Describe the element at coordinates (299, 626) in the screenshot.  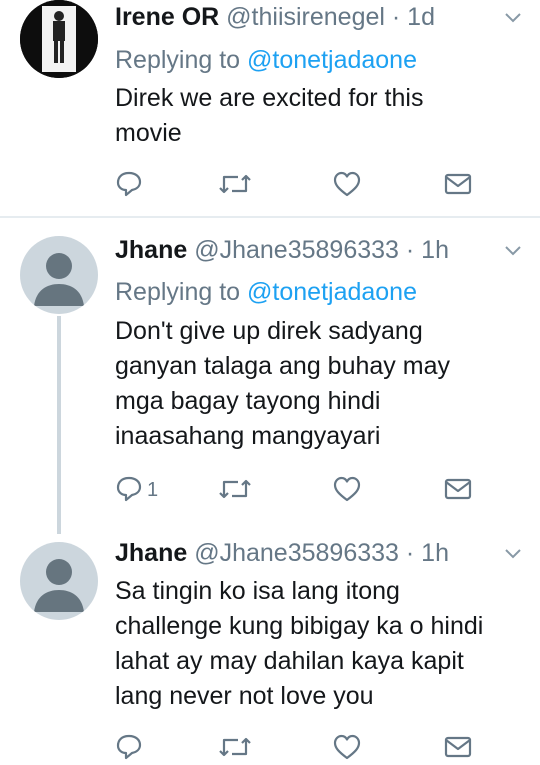
I see `tweet-text-line: challenge kung bibigay ka o hindi` at that location.